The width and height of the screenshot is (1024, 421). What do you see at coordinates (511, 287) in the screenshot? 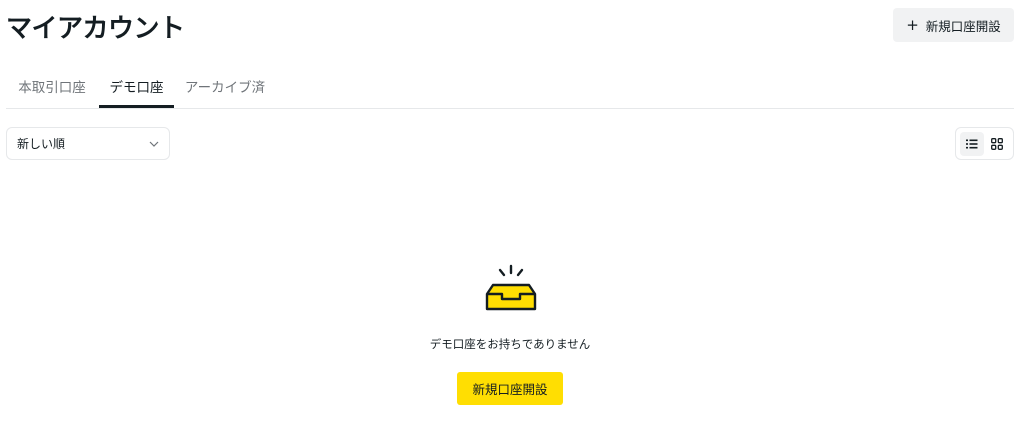
I see `empty-tray-icon` at bounding box center [511, 287].